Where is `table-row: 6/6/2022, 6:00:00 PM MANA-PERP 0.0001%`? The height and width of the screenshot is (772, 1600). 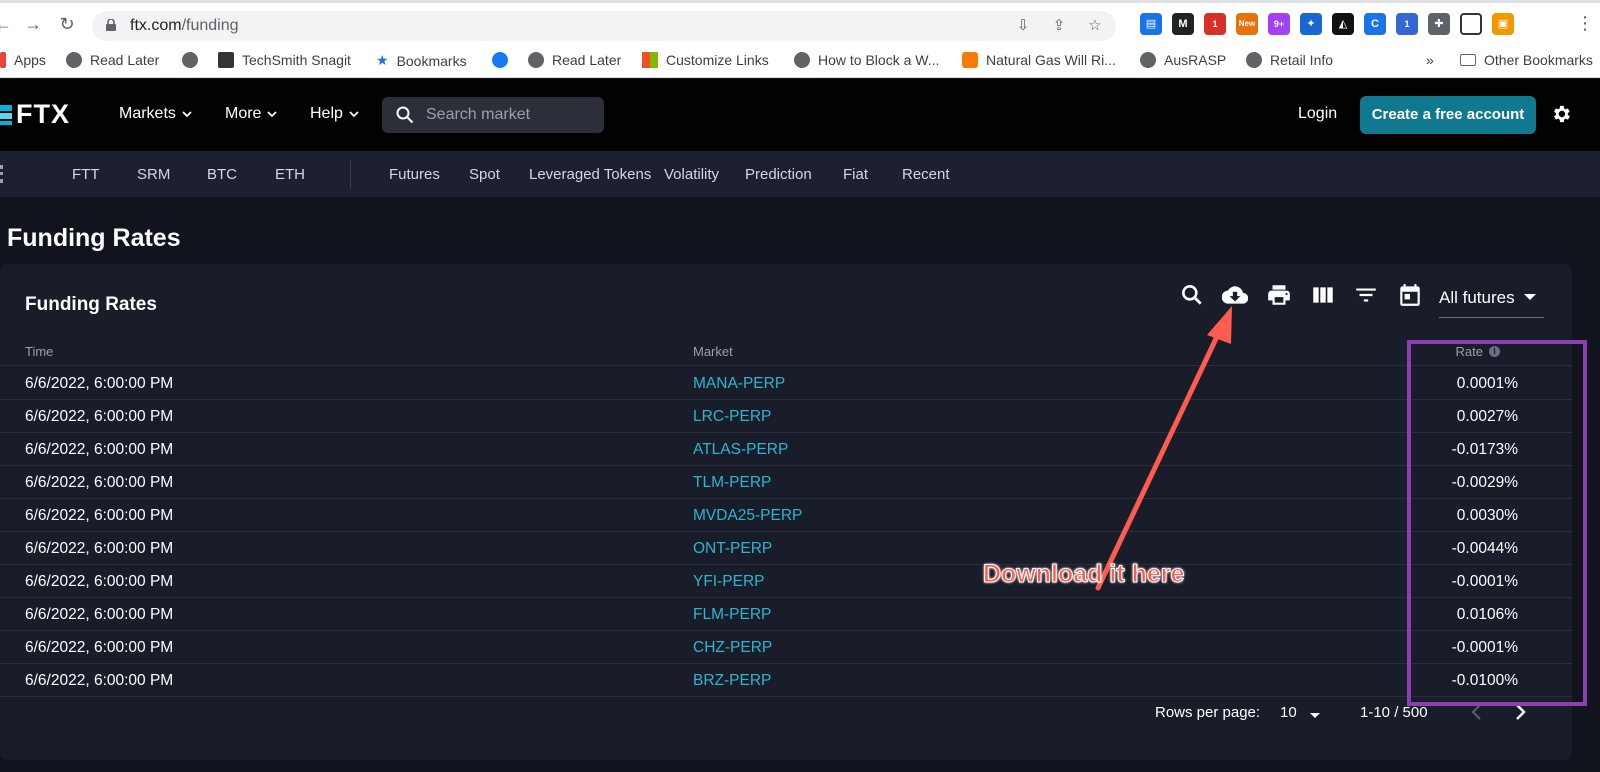 table-row: 6/6/2022, 6:00:00 PM MANA-PERP 0.0001% is located at coordinates (786, 383).